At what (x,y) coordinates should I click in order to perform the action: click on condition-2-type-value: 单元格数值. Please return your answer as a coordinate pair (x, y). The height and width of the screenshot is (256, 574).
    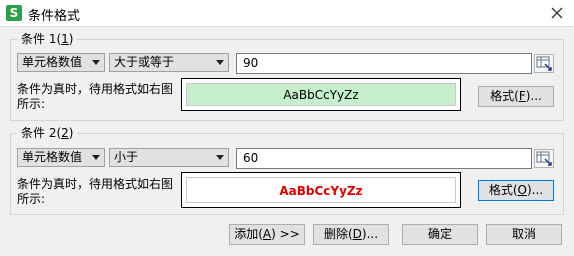
    Looking at the image, I should click on (52, 157).